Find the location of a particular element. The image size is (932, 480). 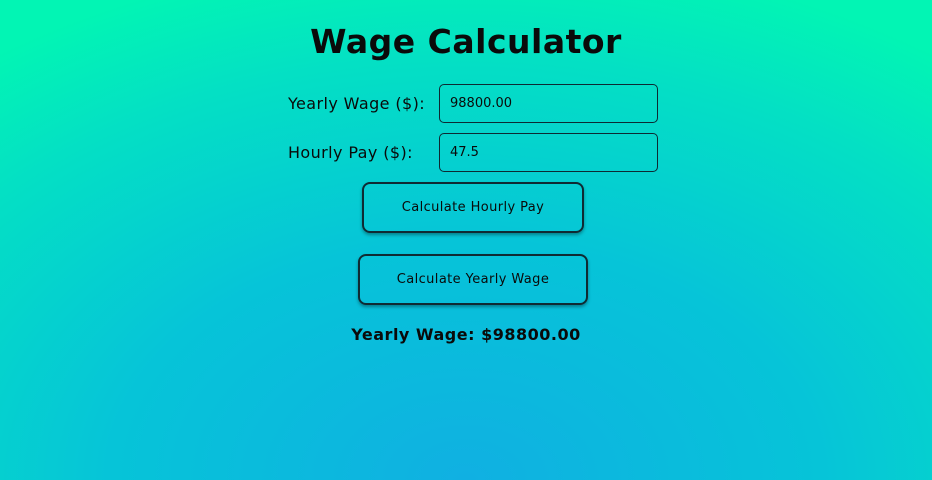

hourly-pay-input is located at coordinates (548, 152).